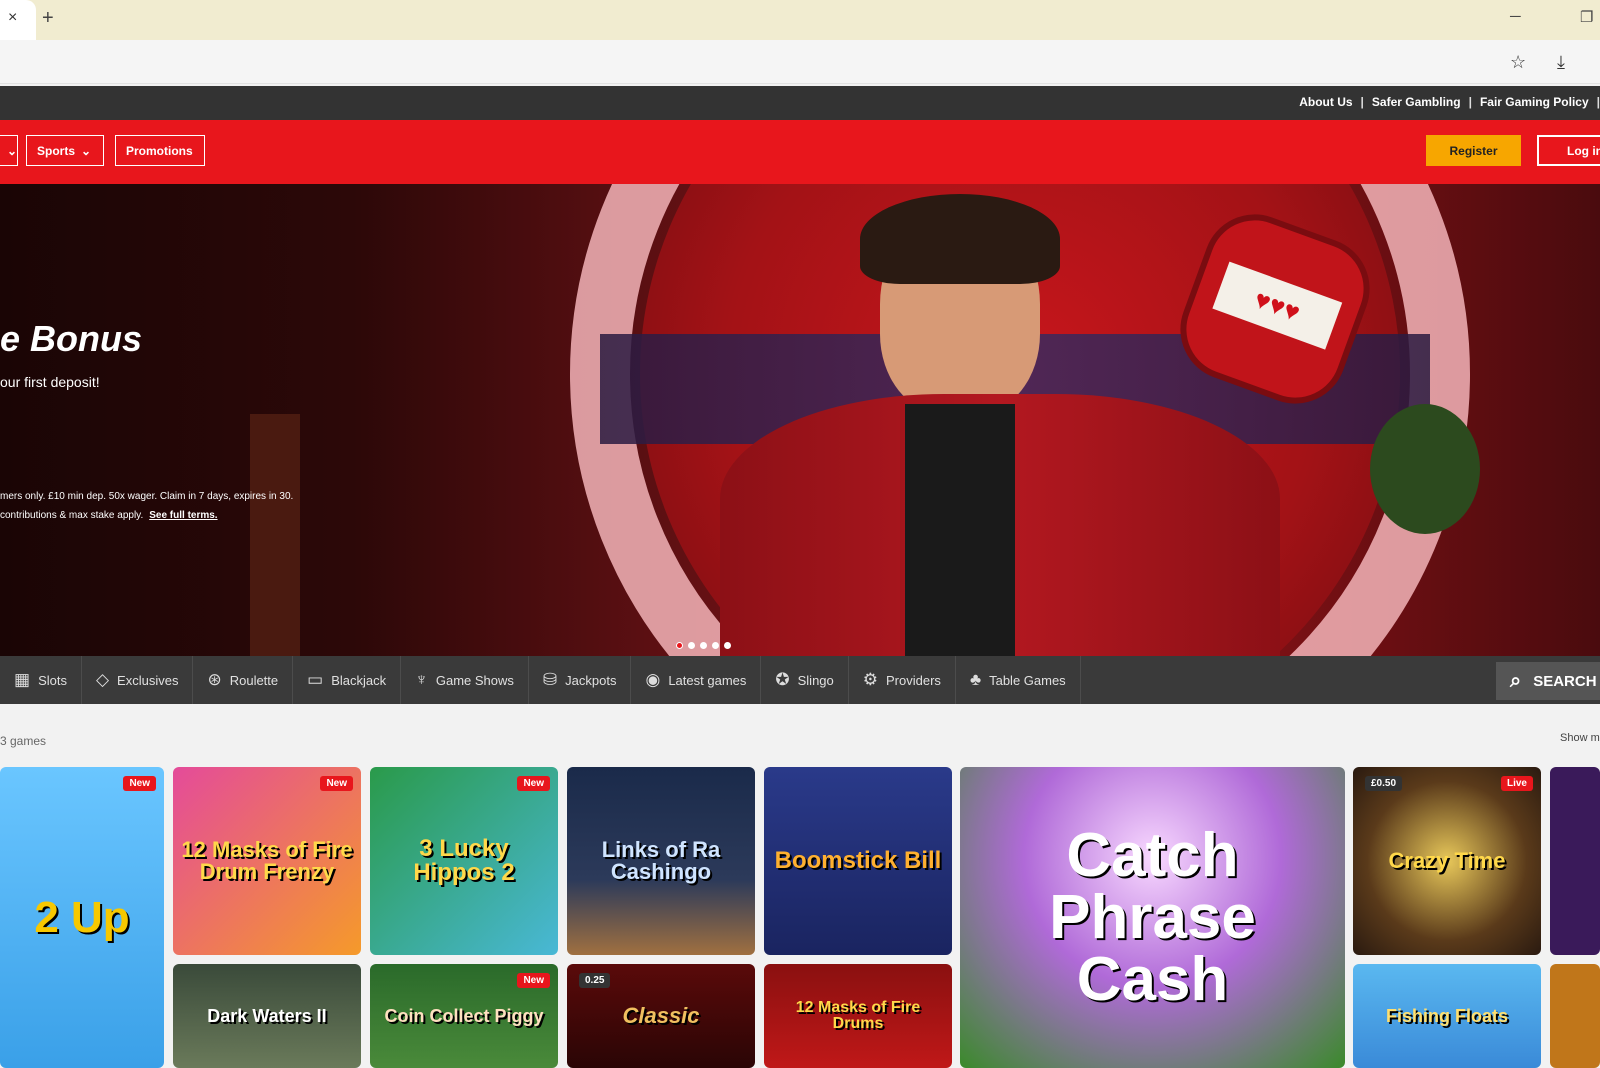 This screenshot has width=1600, height=1068. Describe the element at coordinates (71, 338) in the screenshot. I see `hero-title: e Bonus` at that location.